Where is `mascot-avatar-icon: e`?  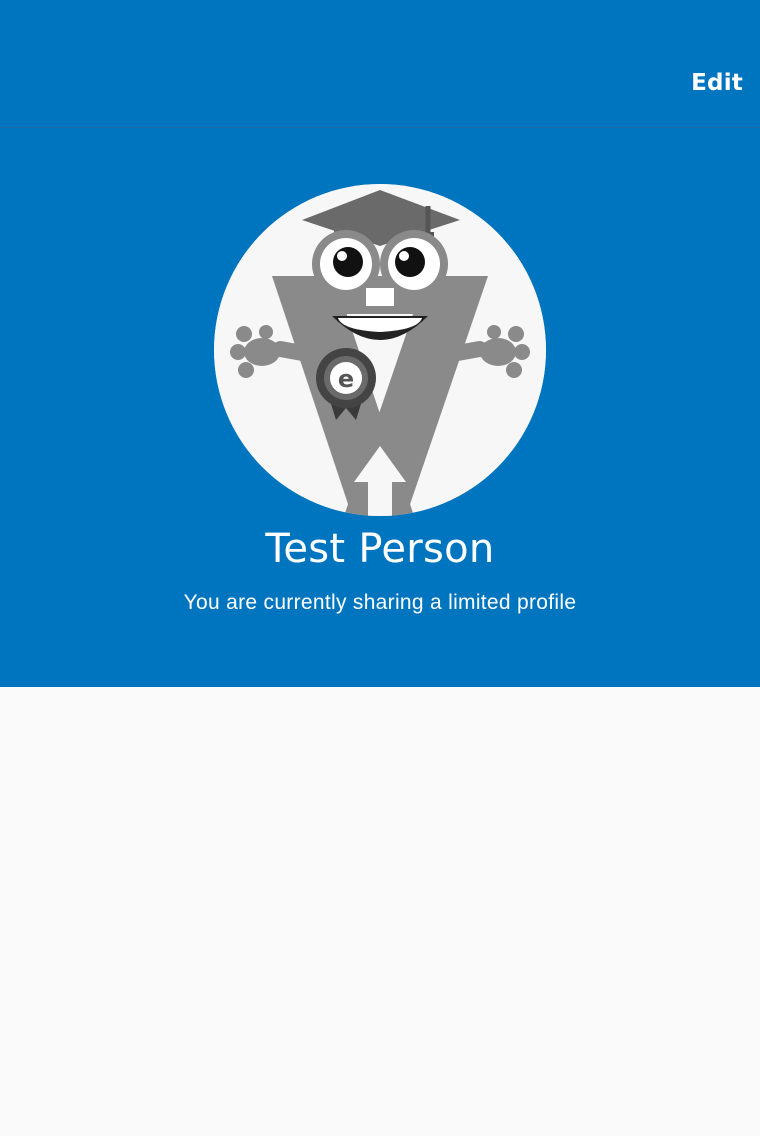 mascot-avatar-icon: e is located at coordinates (380, 350).